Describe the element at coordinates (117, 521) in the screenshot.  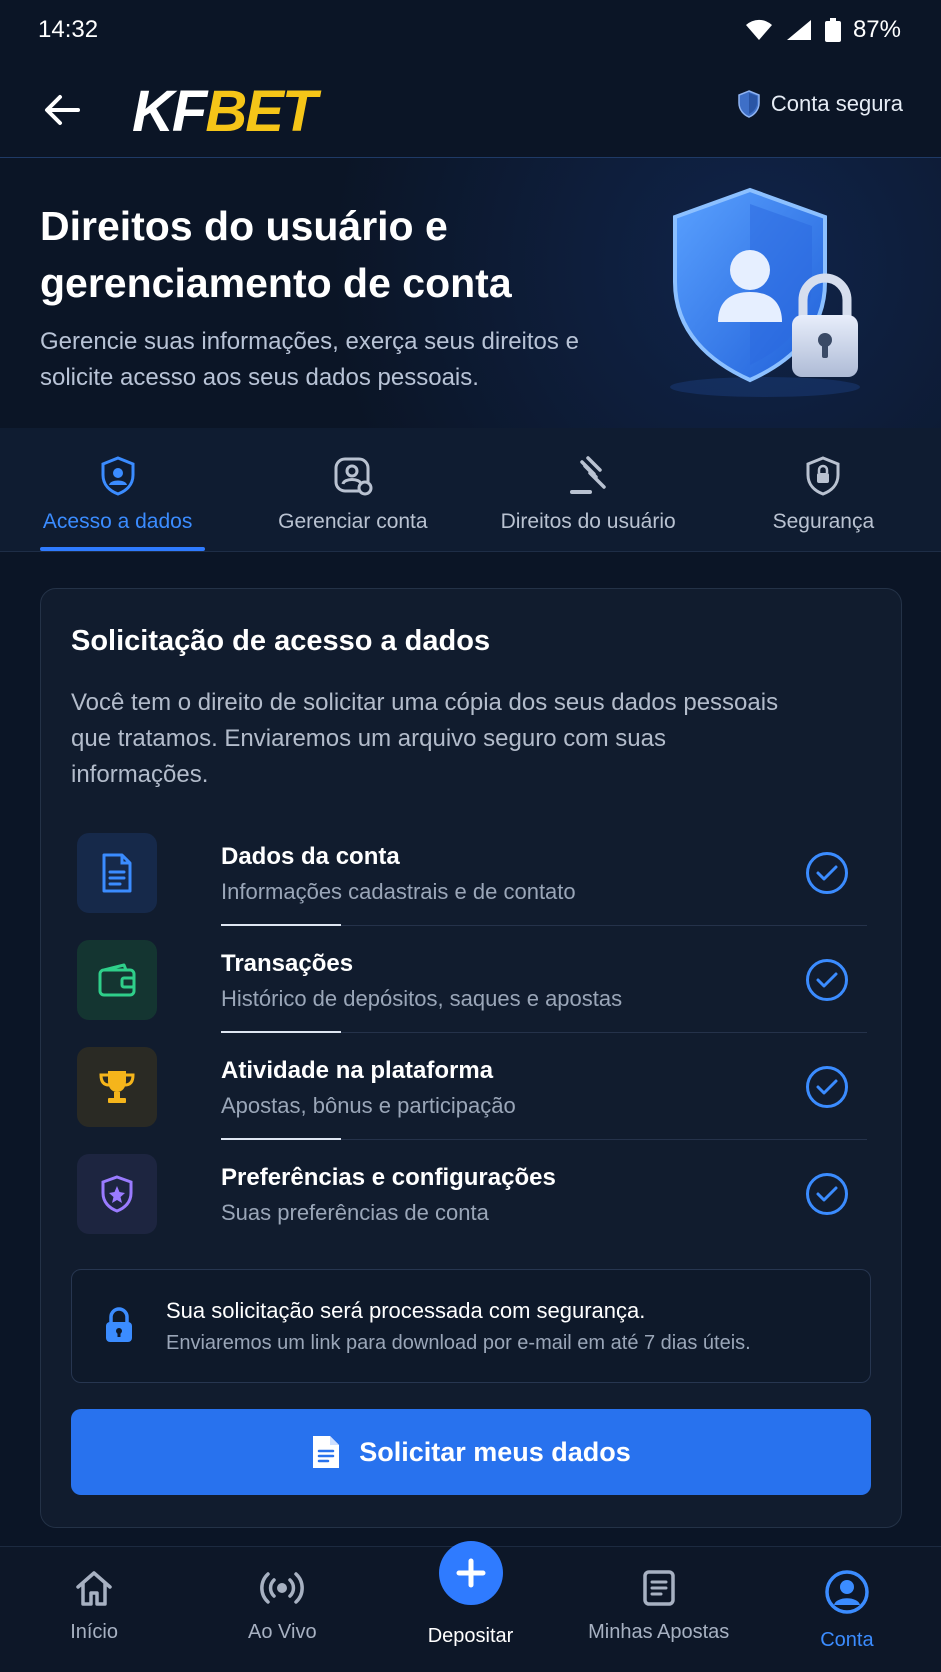
I see `tab-label: Acesso a dados` at that location.